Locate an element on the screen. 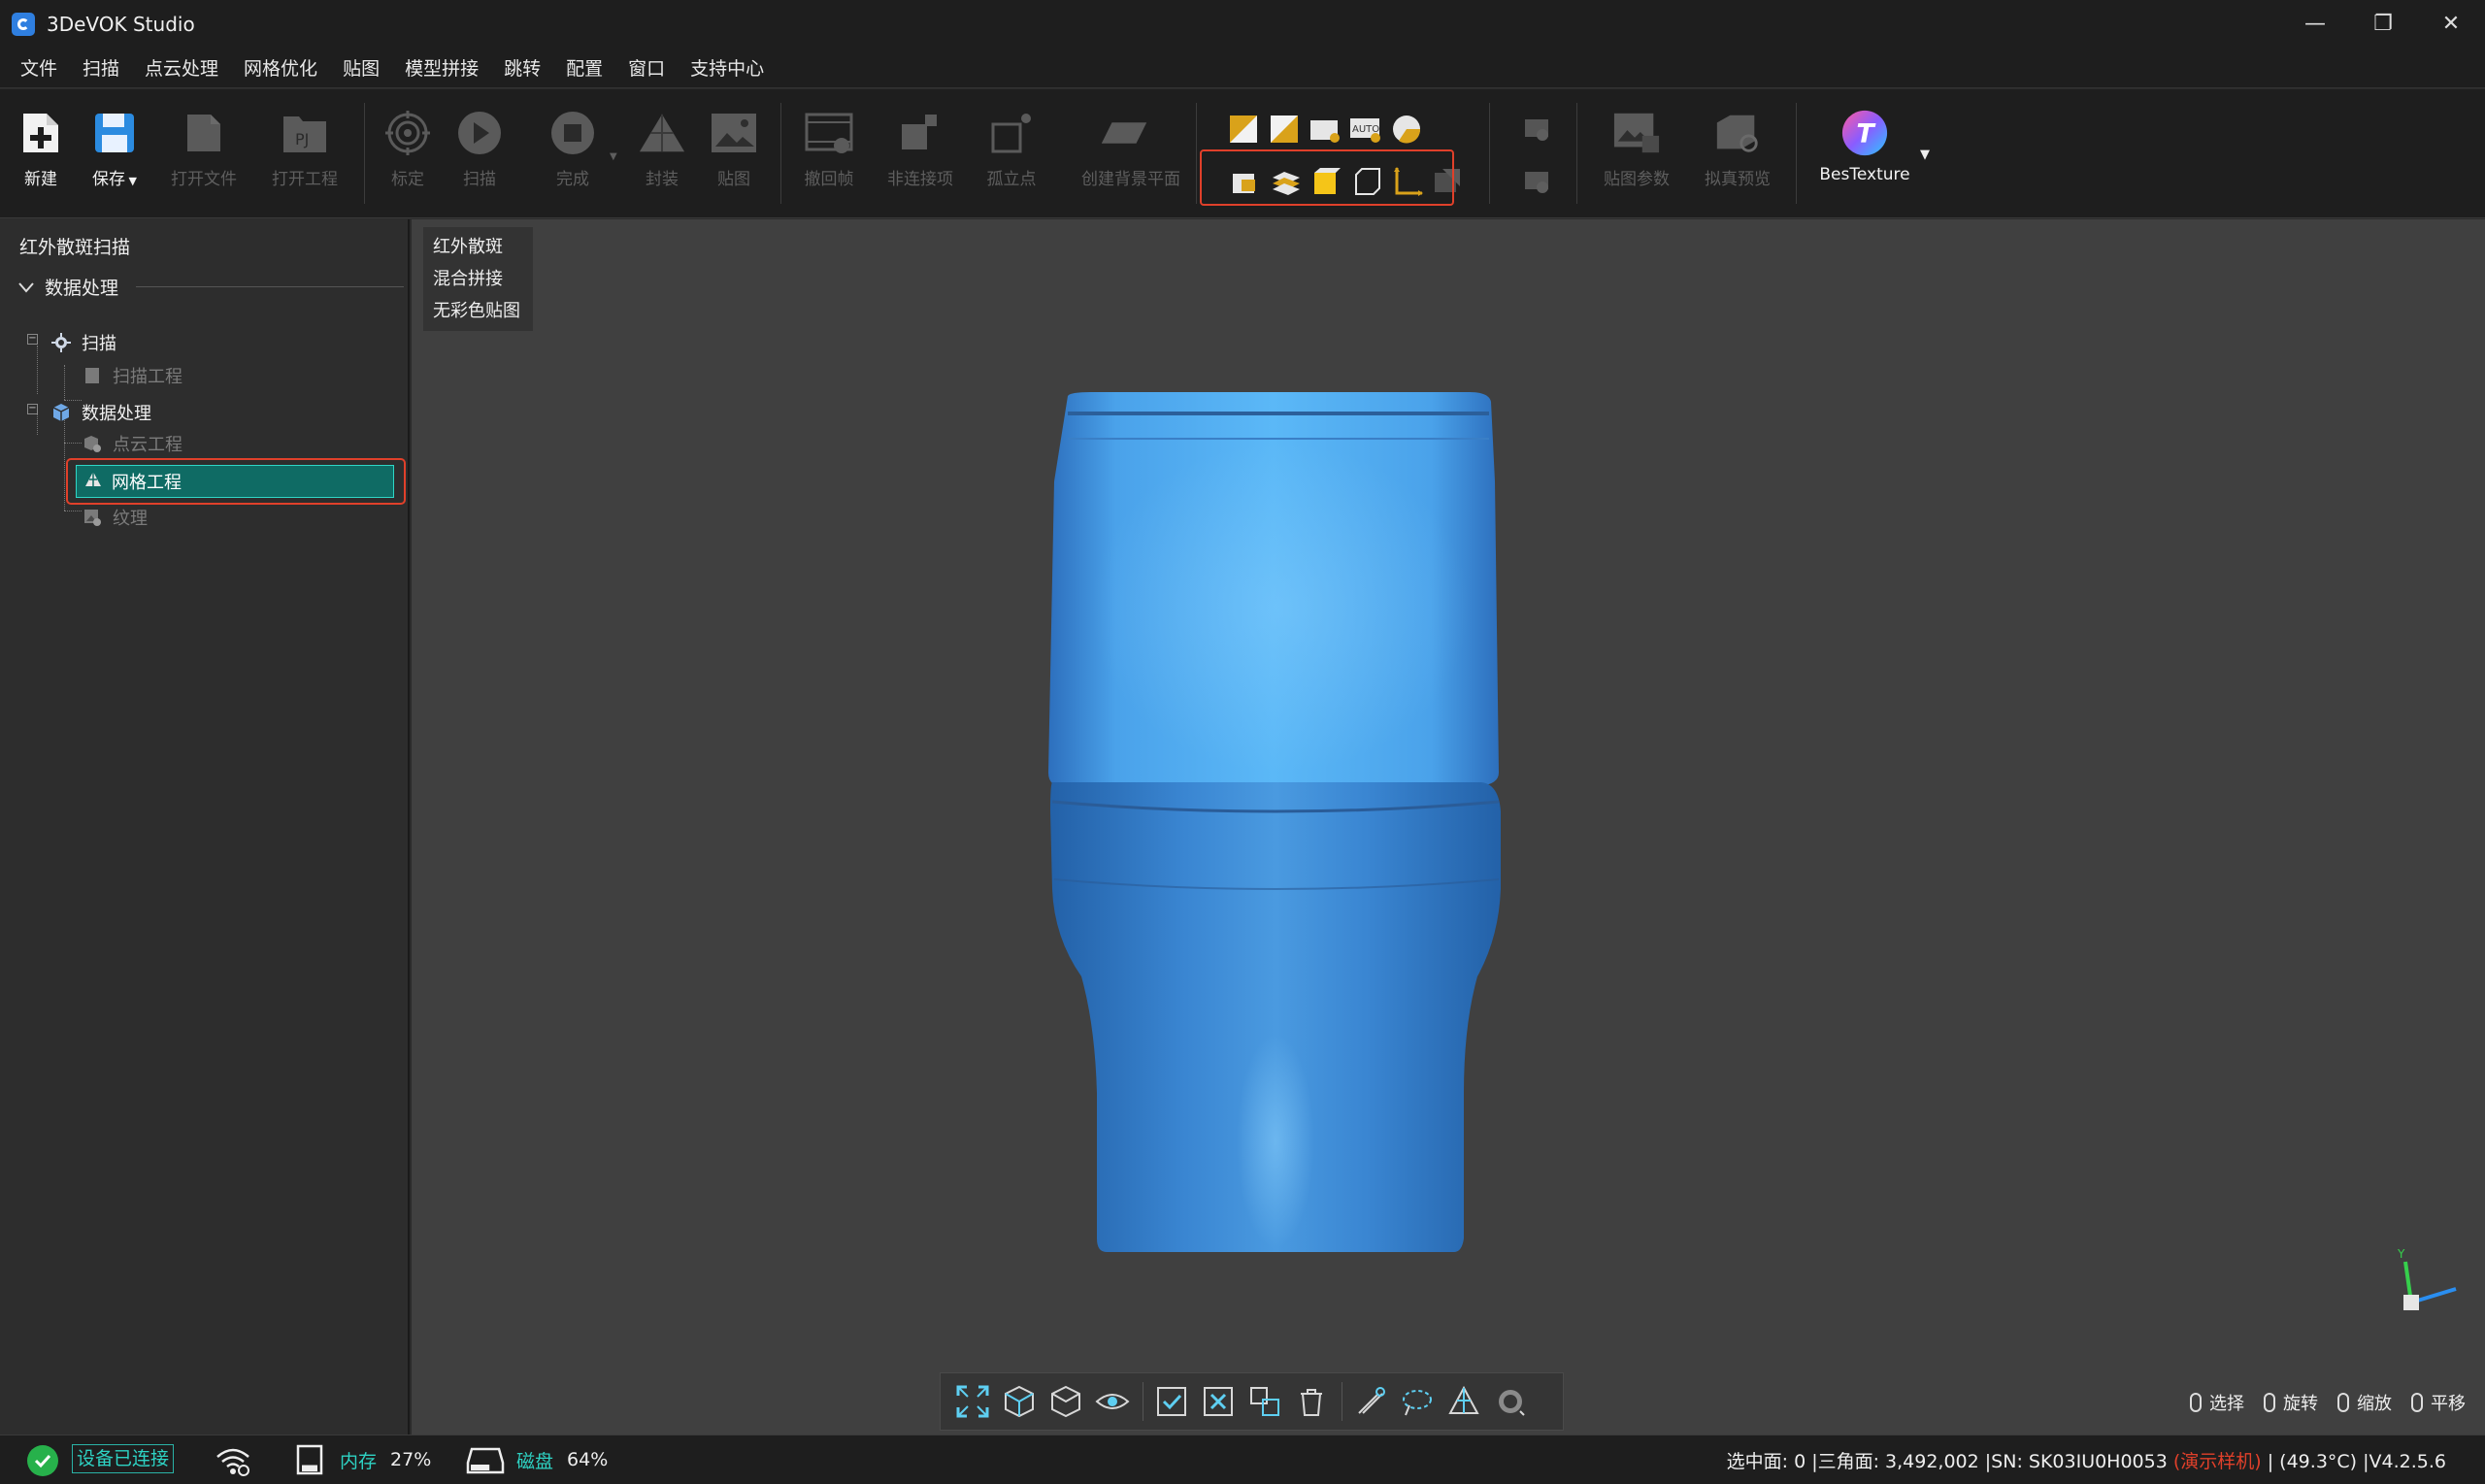  scan-settings-icon is located at coordinates (61, 342).